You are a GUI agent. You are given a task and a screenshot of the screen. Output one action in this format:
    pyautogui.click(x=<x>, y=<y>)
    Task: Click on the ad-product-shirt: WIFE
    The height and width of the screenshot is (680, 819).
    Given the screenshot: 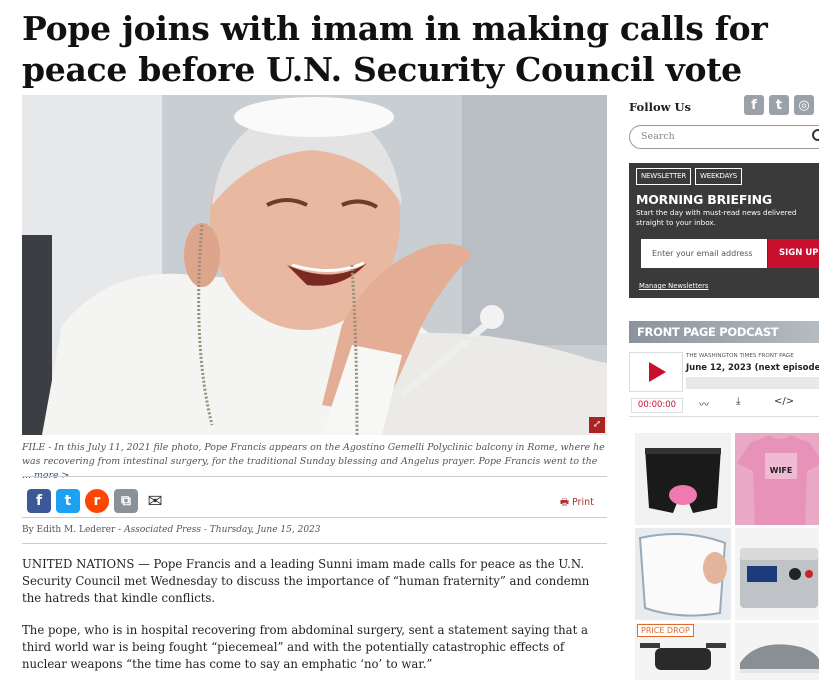 What is the action you would take?
    pyautogui.click(x=777, y=479)
    